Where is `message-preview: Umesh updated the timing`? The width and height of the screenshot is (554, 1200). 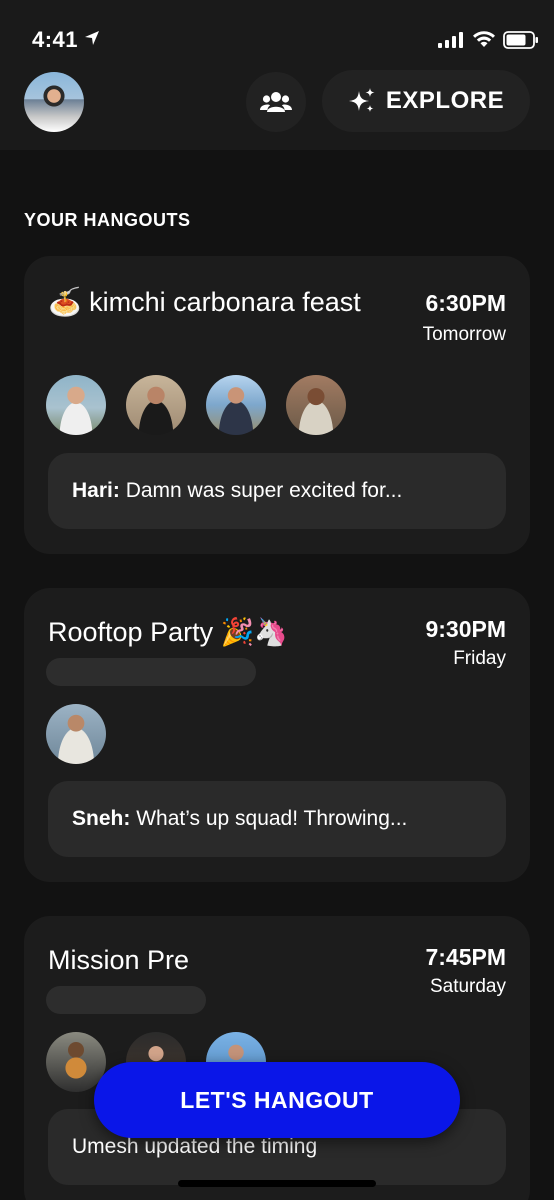 message-preview: Umesh updated the timing is located at coordinates (195, 1146).